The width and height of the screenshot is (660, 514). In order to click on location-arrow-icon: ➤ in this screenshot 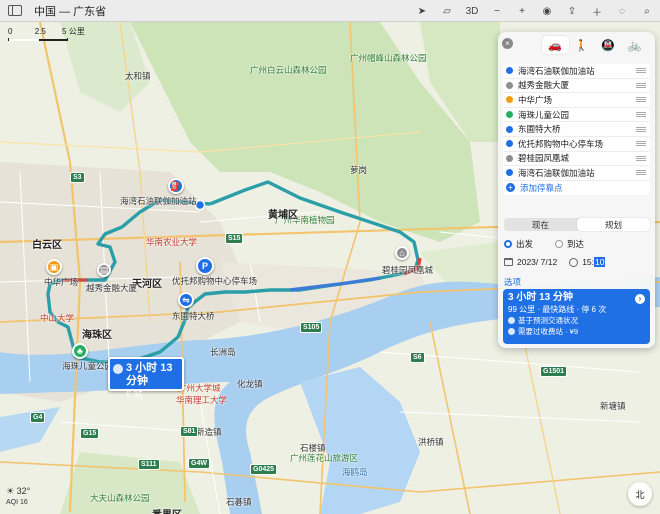, I will do `click(422, 11)`.